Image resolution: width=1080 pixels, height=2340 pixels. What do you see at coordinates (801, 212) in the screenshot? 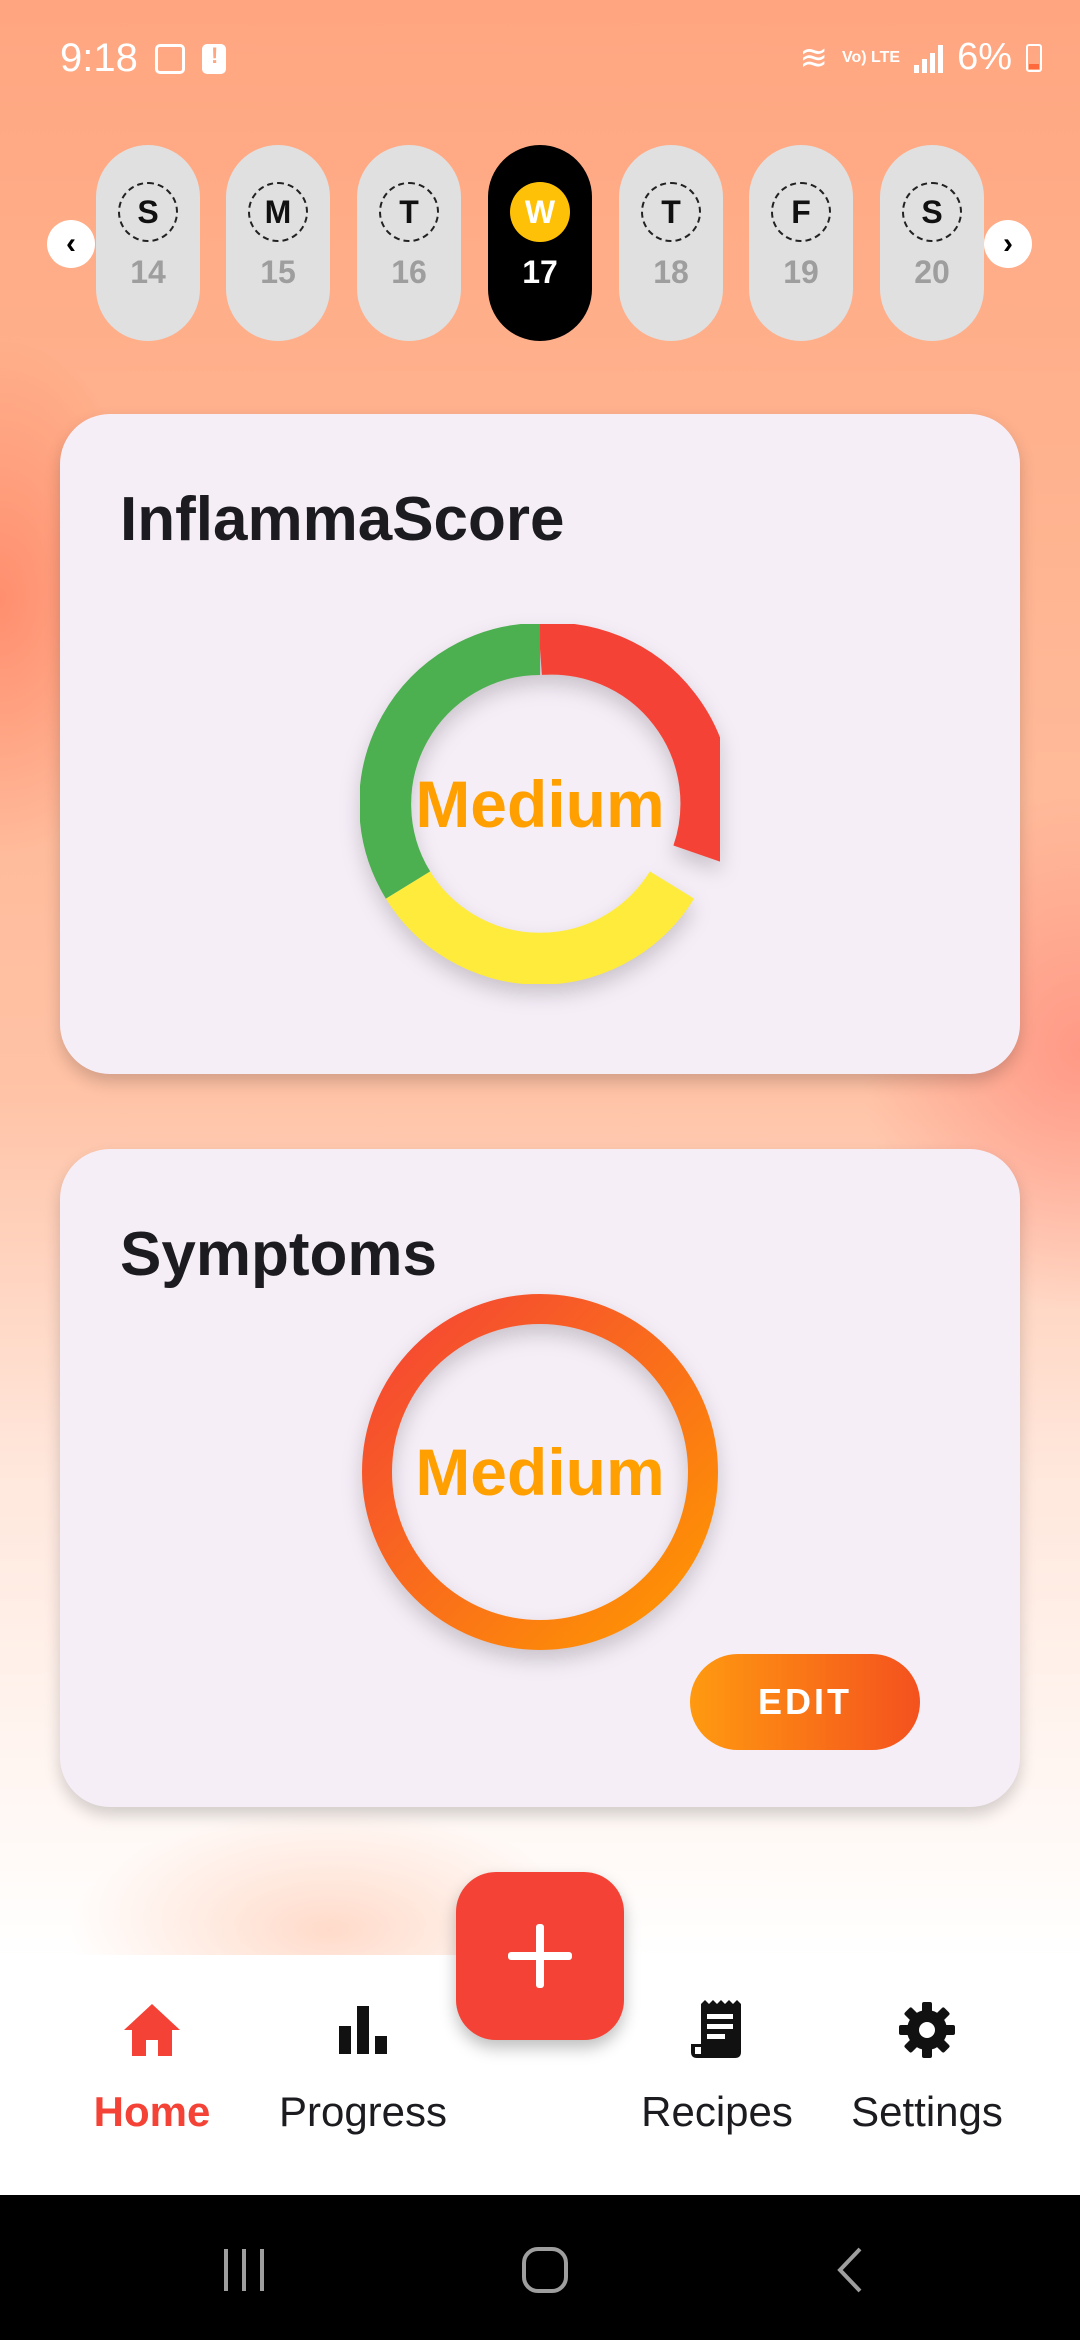
I see `day-letter: F` at bounding box center [801, 212].